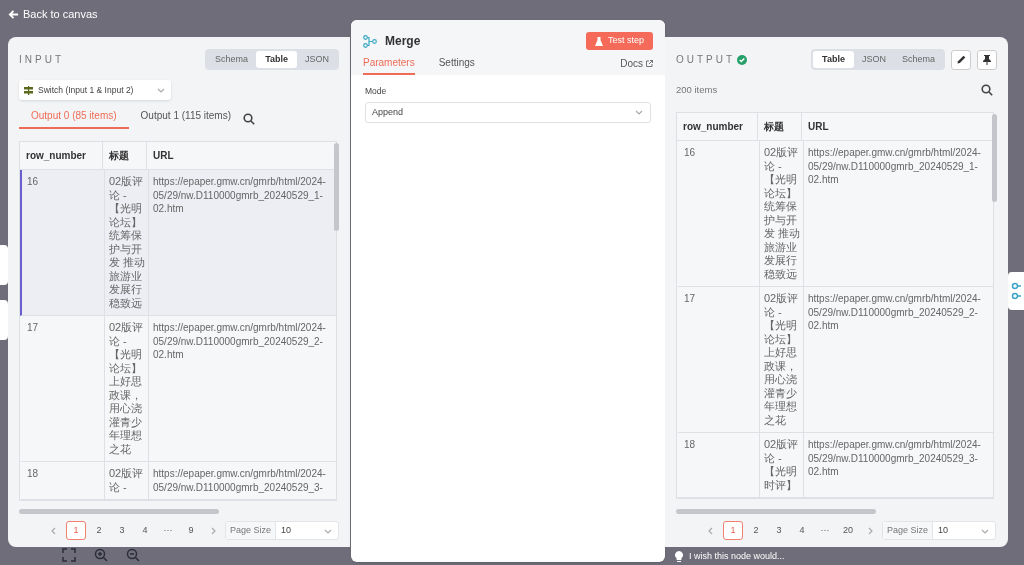  What do you see at coordinates (679, 557) in the screenshot?
I see `lightbulb-icon` at bounding box center [679, 557].